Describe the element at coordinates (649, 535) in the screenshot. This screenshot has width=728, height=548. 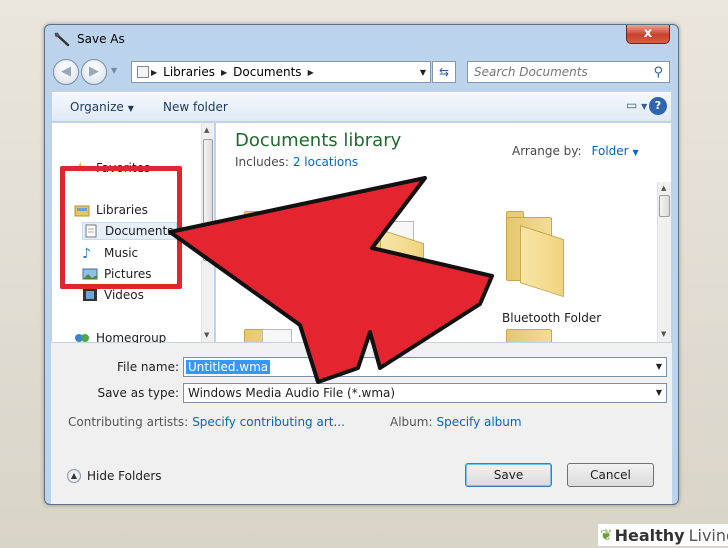
I see `watermark-brand: Healthy` at that location.